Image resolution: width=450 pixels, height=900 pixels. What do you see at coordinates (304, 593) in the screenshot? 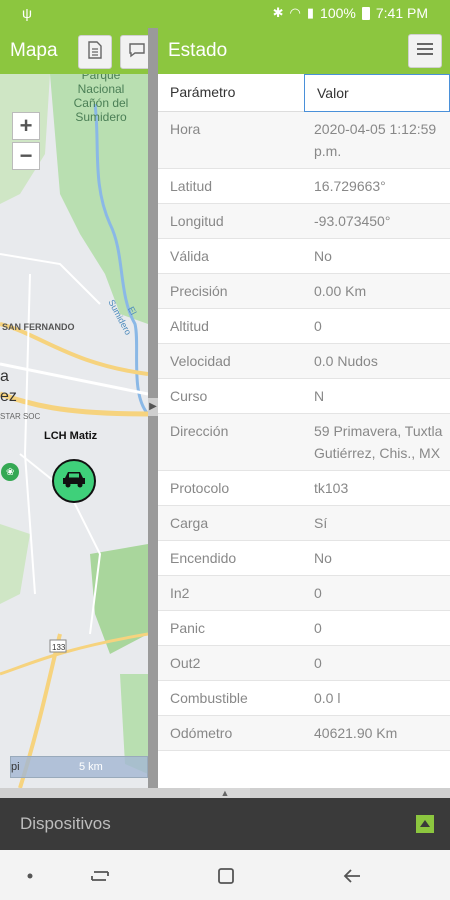
I see `table-row: In2 0` at bounding box center [304, 593].